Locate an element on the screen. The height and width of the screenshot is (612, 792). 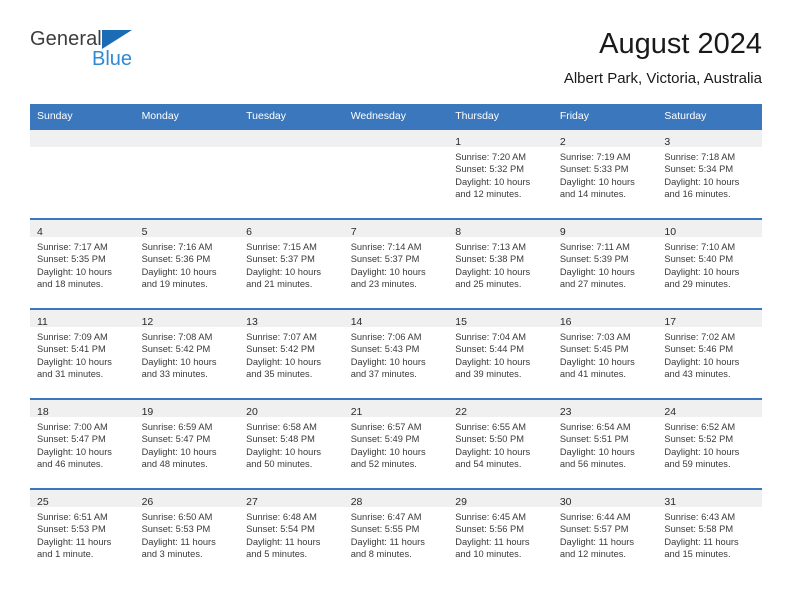
sunrise-text: Sunrise: 7:11 AM is located at coordinates (594, 247).